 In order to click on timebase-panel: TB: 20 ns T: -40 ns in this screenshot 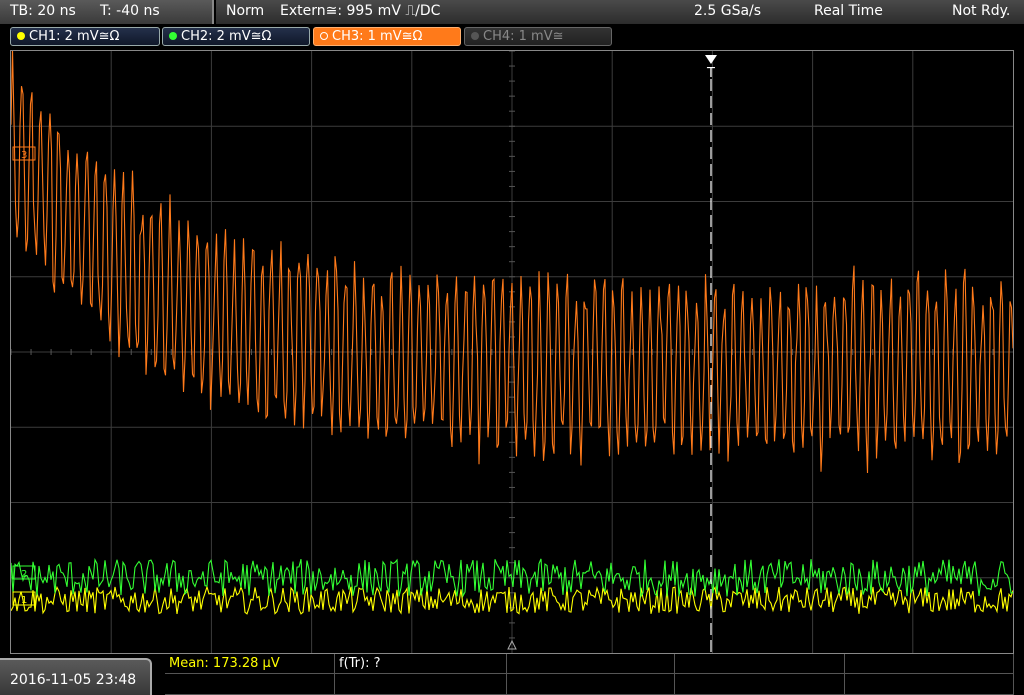, I will do `click(107, 12)`.